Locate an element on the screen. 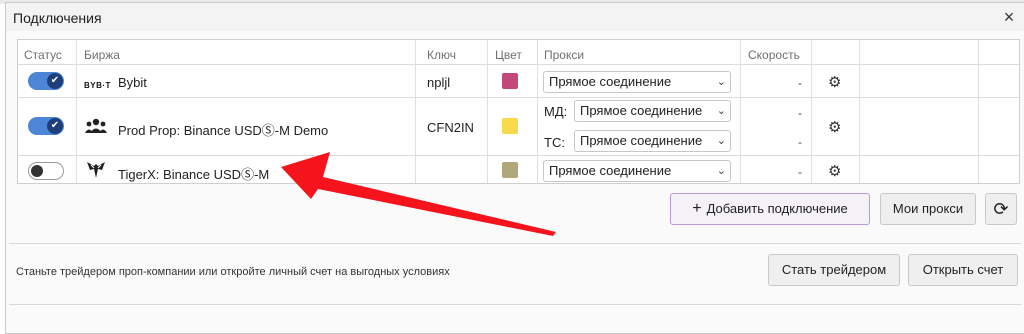  speed-tigerx: - is located at coordinates (800, 172).